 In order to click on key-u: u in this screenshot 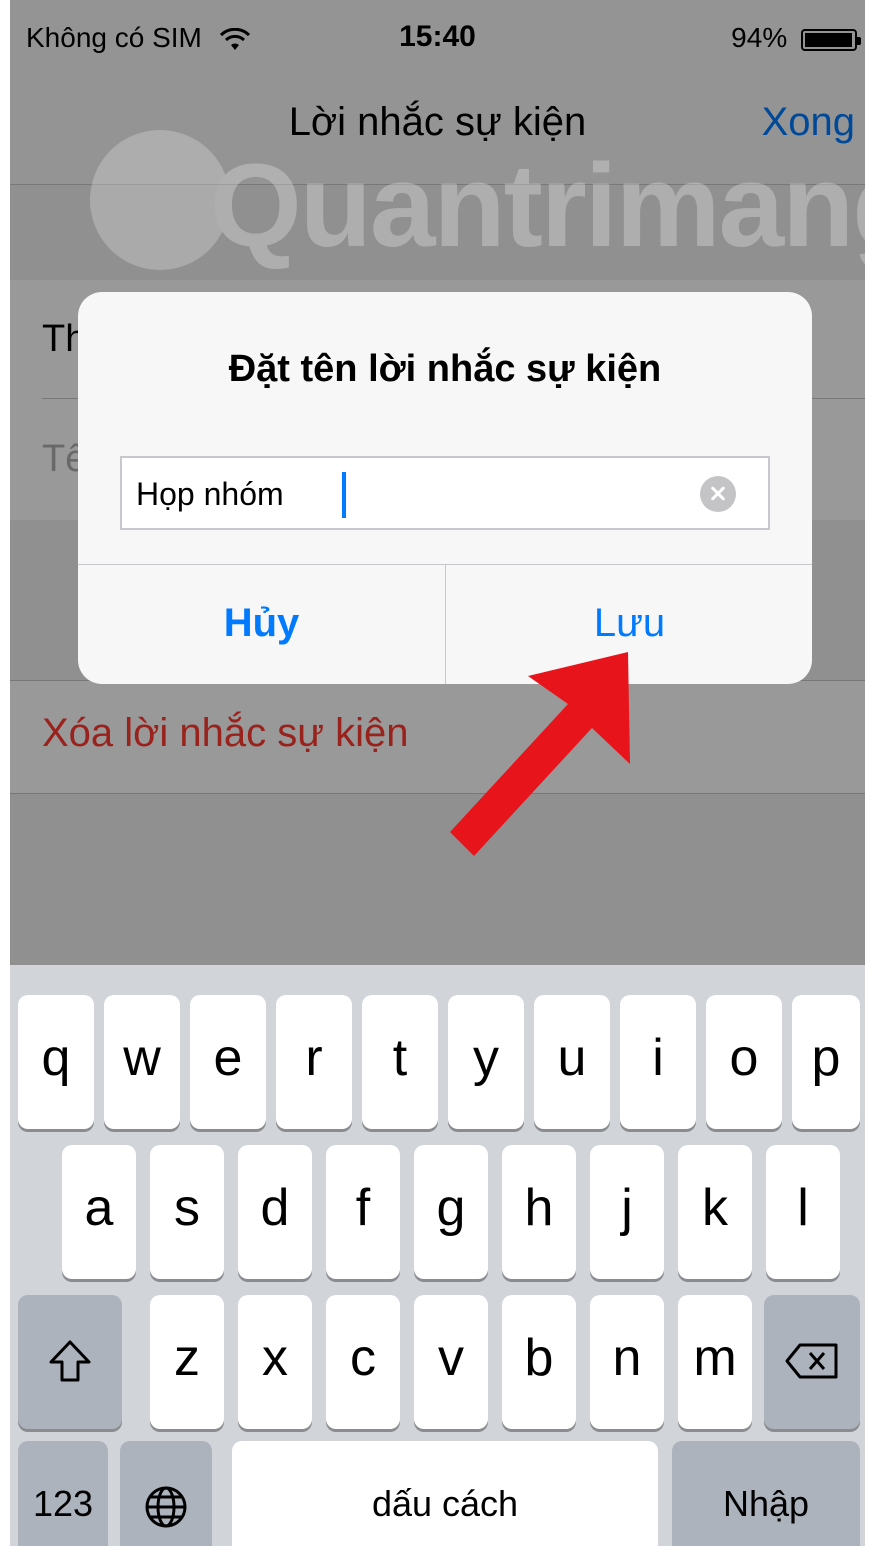, I will do `click(572, 1062)`.